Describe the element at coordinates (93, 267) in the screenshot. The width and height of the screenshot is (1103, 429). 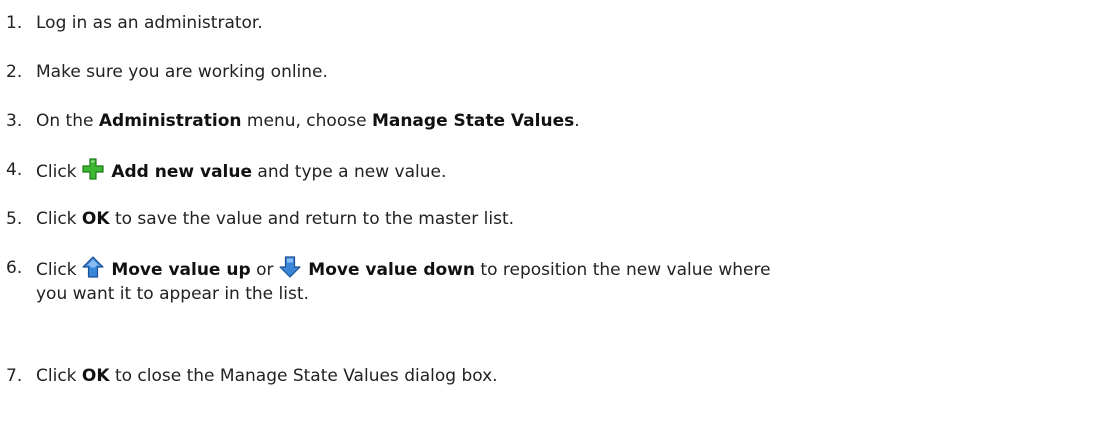
I see `blue-up-arrow-icon` at that location.